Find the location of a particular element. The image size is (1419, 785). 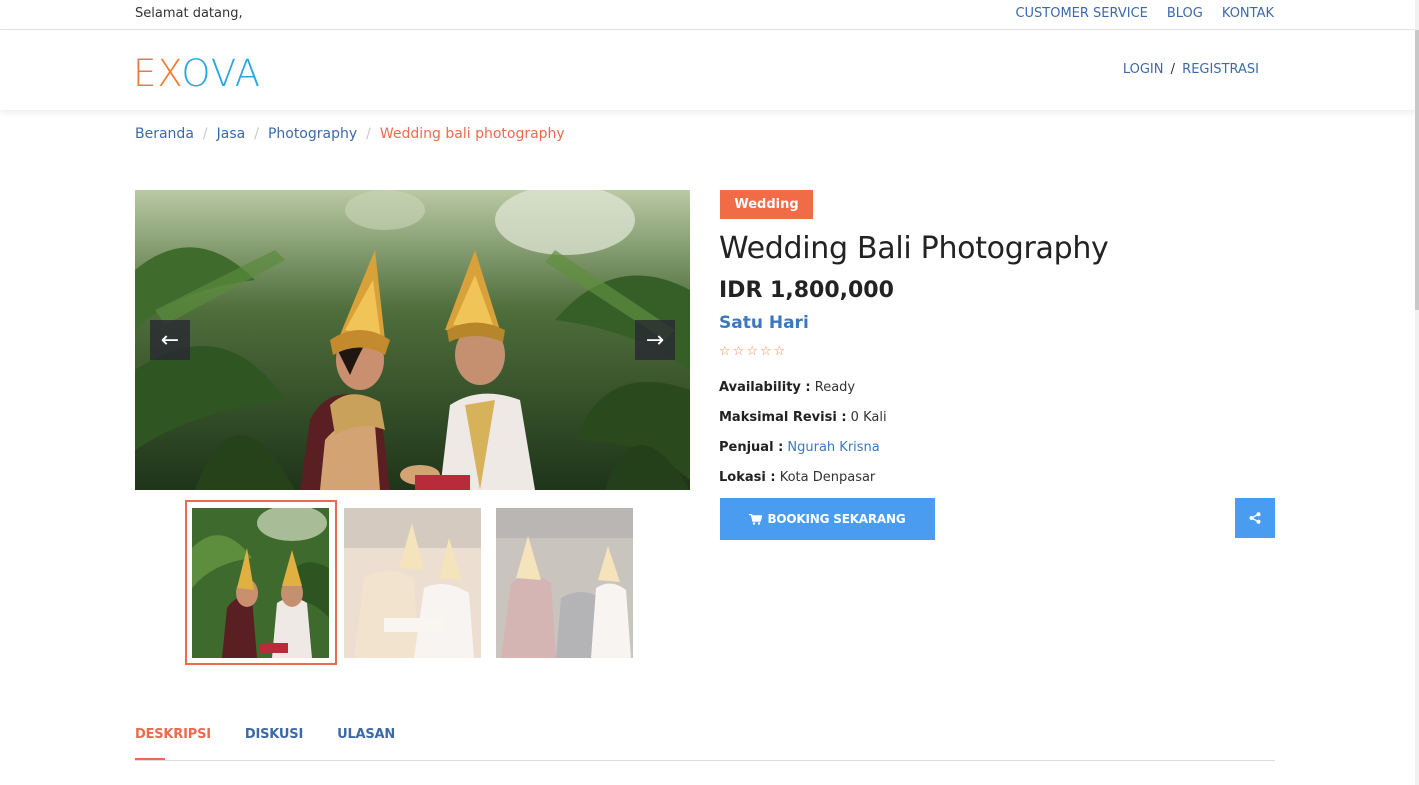

blog-link: BLOG is located at coordinates (1185, 13).